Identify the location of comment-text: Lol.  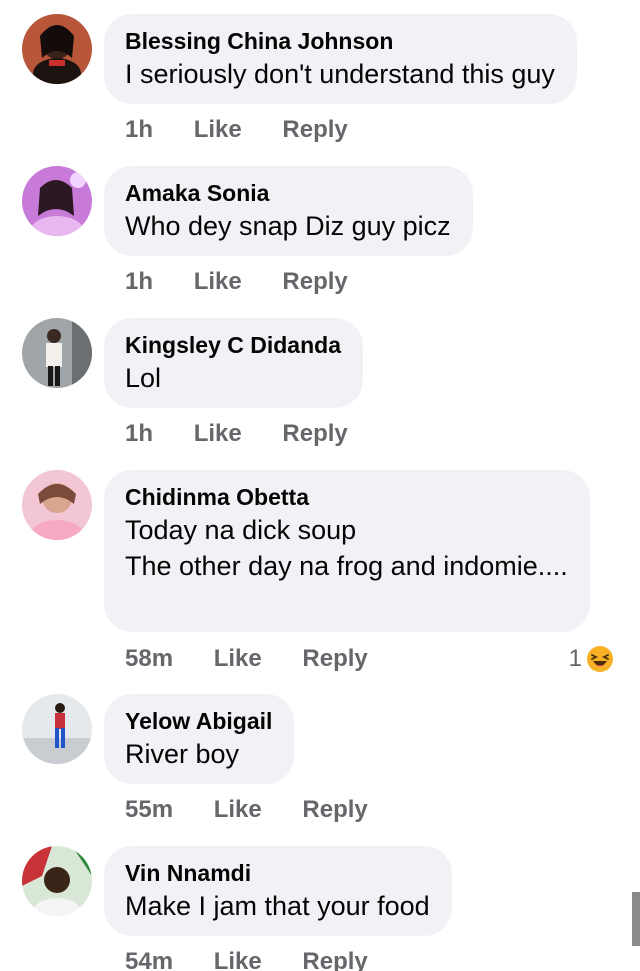
(143, 378).